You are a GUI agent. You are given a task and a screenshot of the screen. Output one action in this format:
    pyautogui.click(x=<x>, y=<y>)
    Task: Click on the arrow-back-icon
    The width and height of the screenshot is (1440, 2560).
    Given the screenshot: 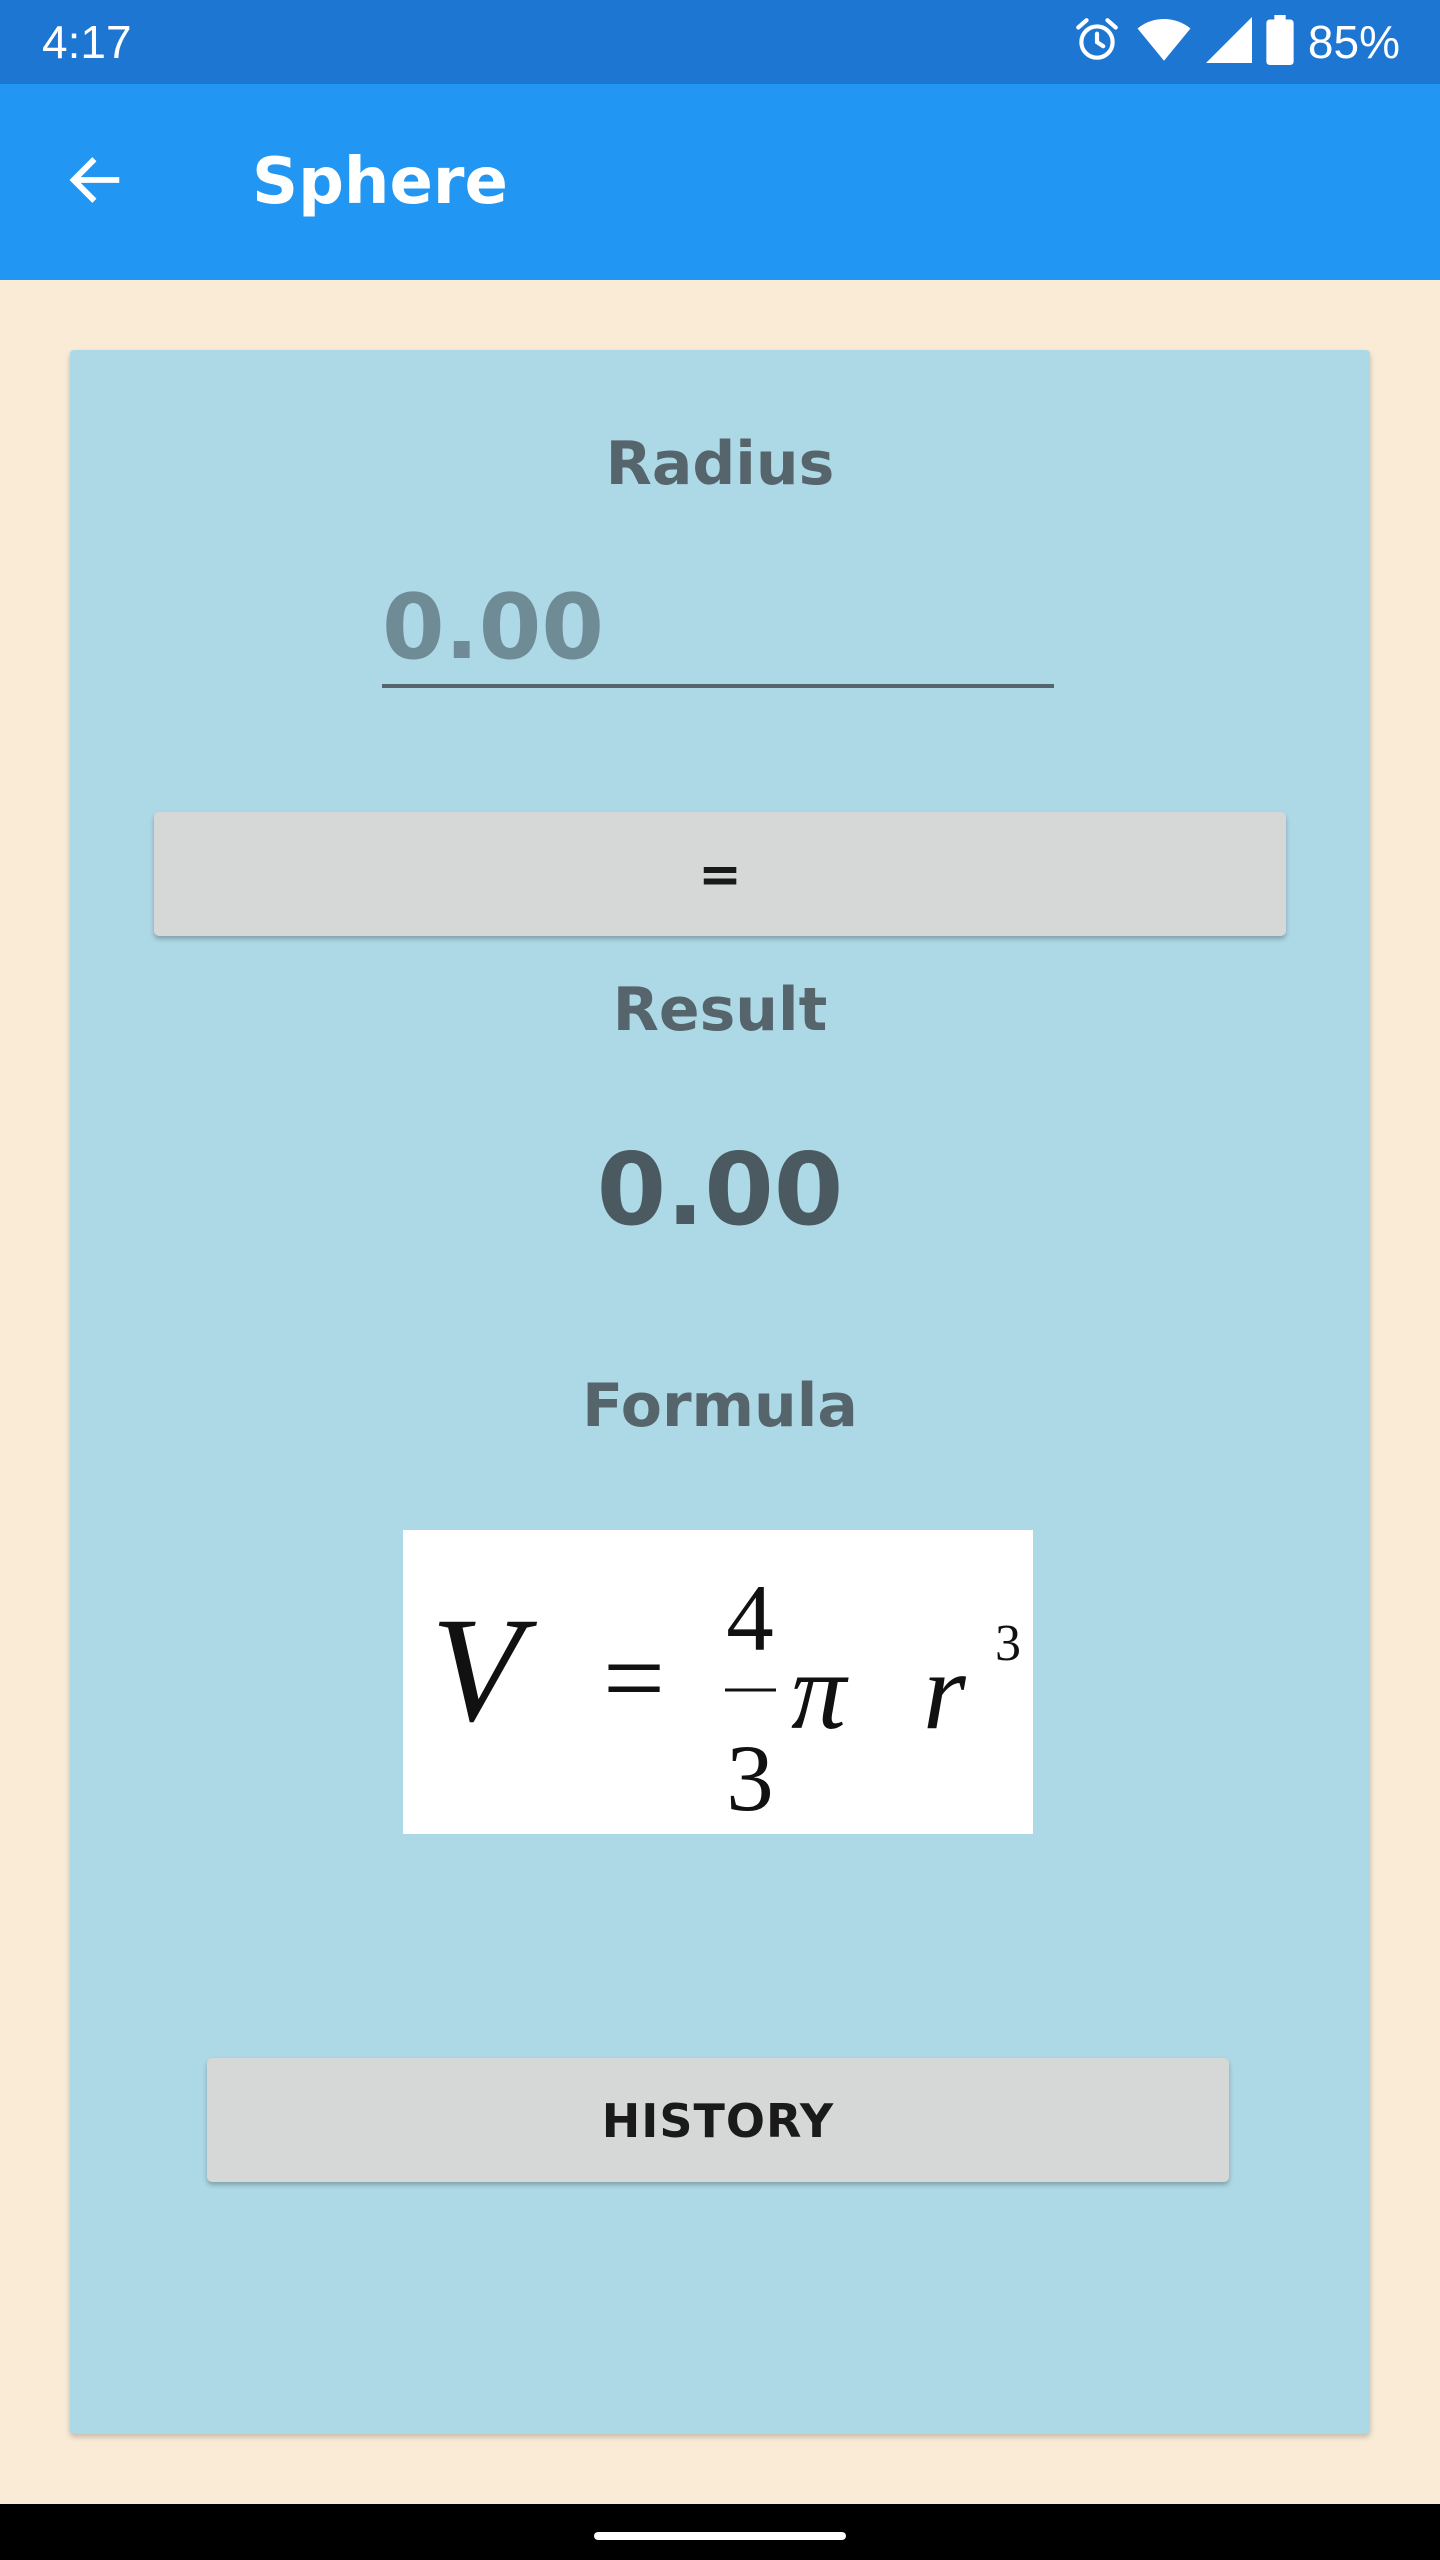 What is the action you would take?
    pyautogui.click(x=95, y=182)
    